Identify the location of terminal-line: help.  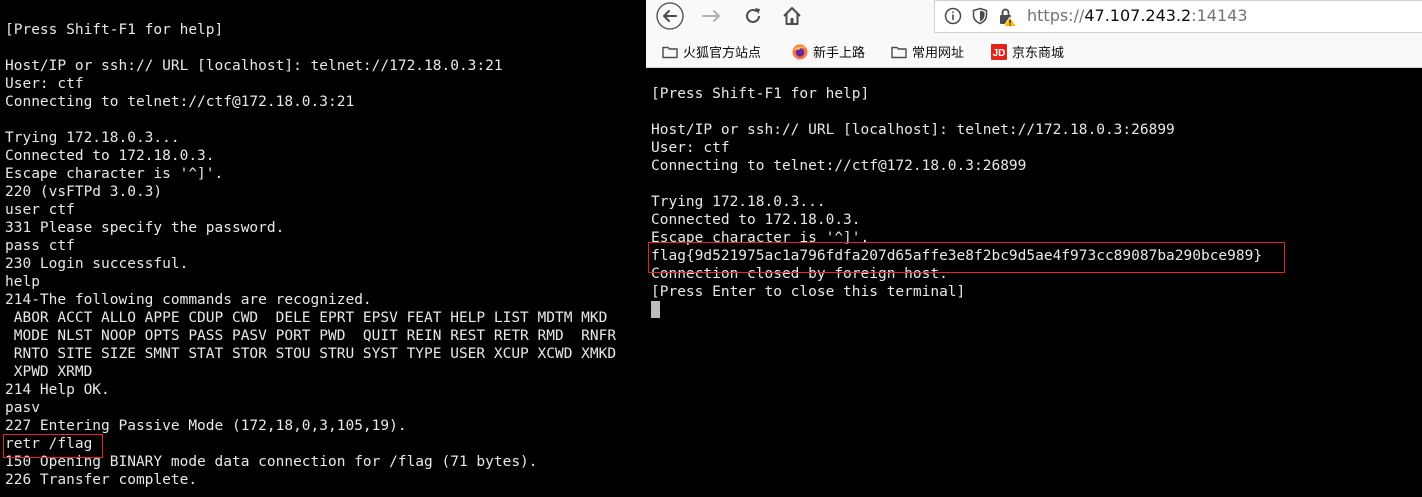
(22, 282).